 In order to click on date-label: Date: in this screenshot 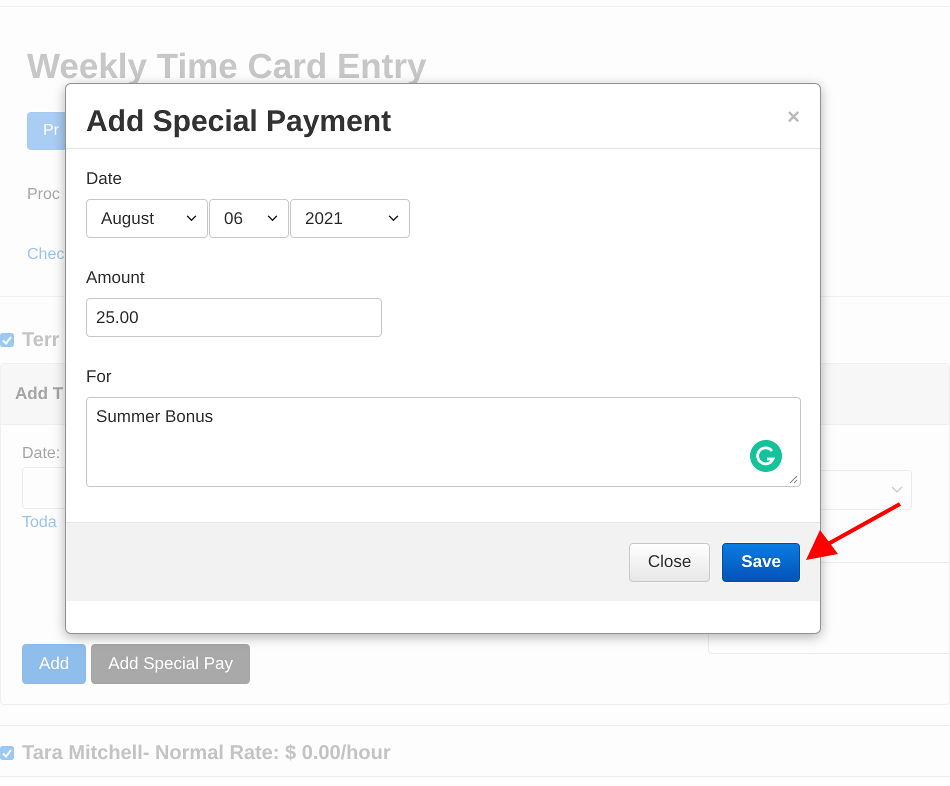, I will do `click(41, 454)`.